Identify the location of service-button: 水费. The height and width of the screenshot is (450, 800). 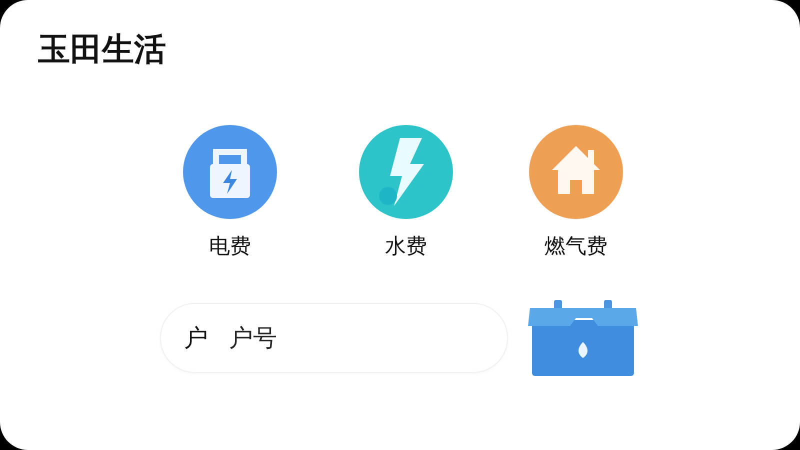
(406, 192).